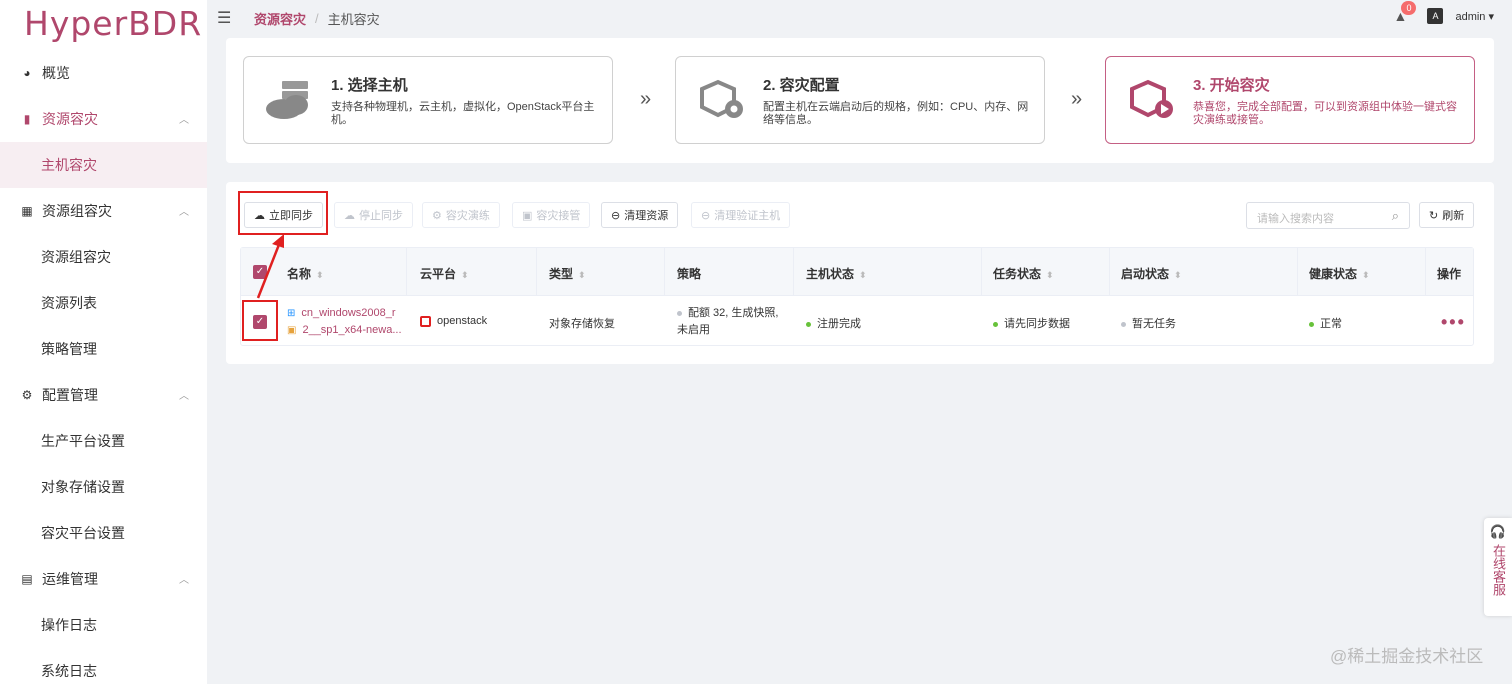 The width and height of the screenshot is (1512, 684). What do you see at coordinates (425, 321) in the screenshot?
I see `openstack-icon` at bounding box center [425, 321].